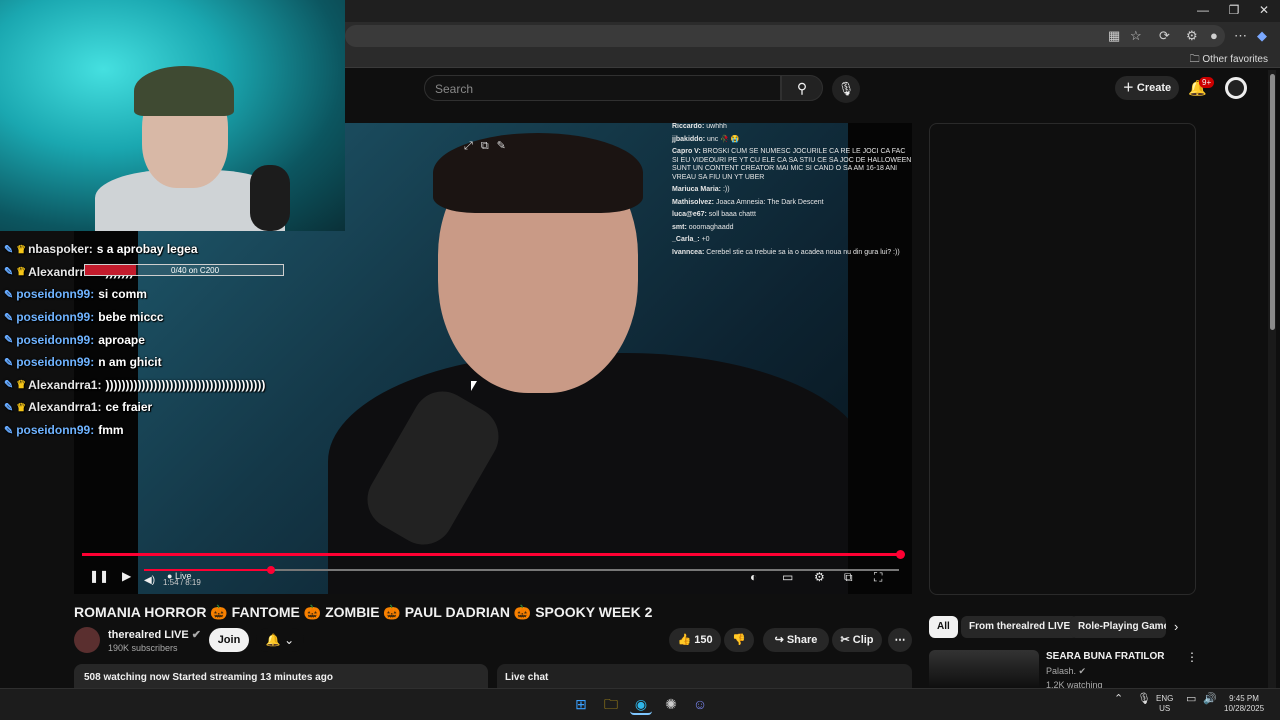  What do you see at coordinates (611, 704) in the screenshot?
I see `file-explorer-icon: 🗀` at bounding box center [611, 704].